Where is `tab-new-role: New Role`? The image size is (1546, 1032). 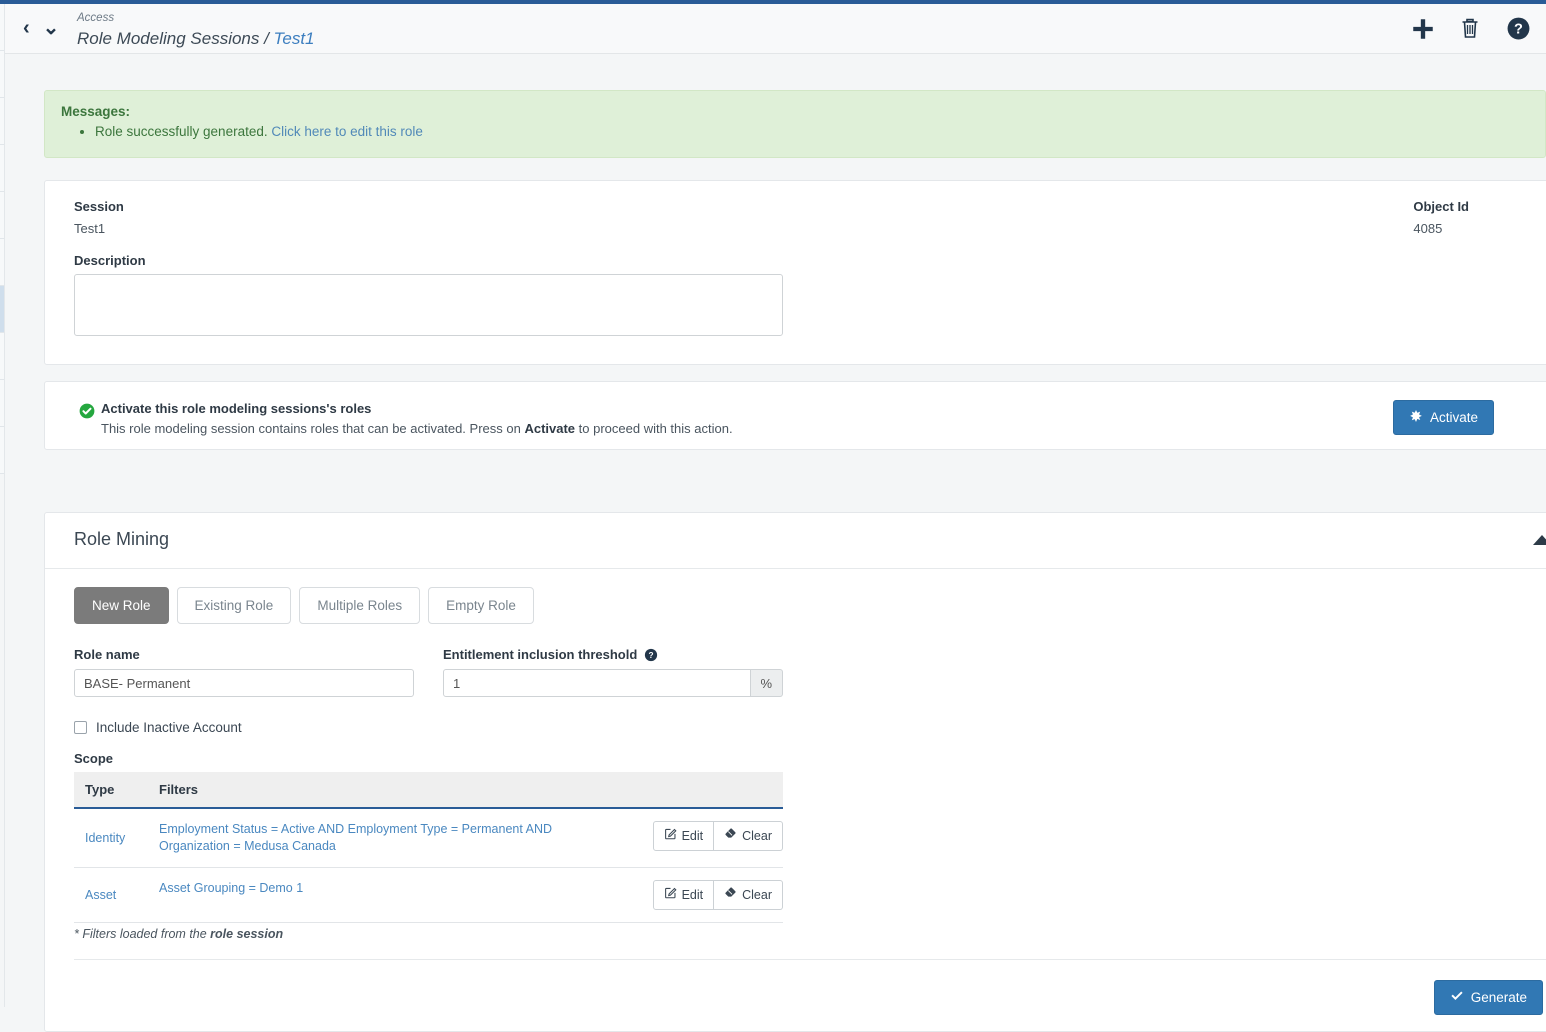 tab-new-role: New Role is located at coordinates (121, 605).